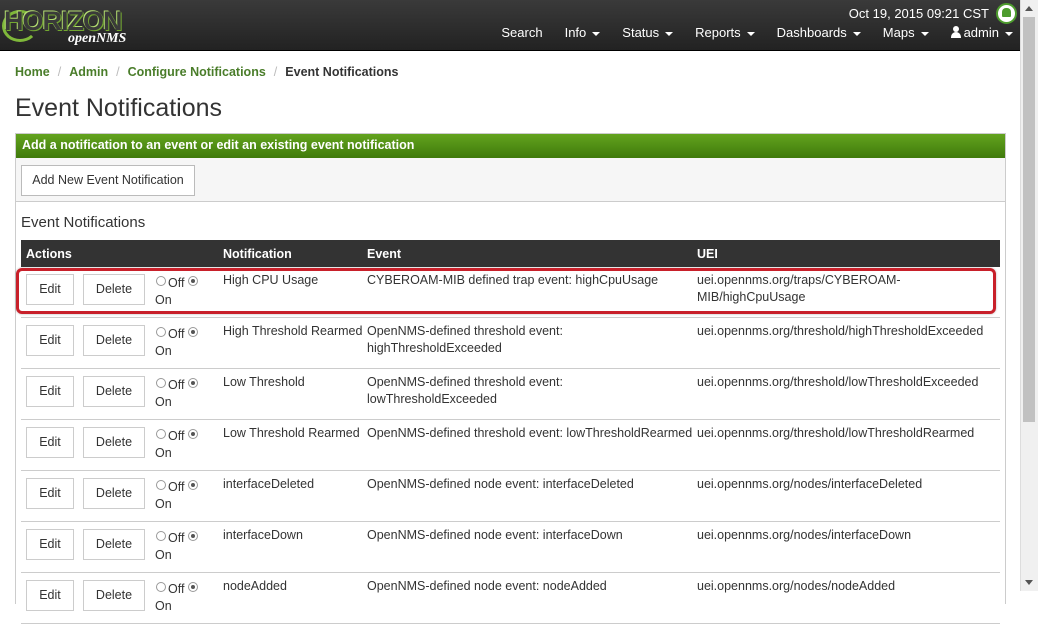 This screenshot has width=1038, height=624. What do you see at coordinates (510, 180) in the screenshot?
I see `panel-toolbar: Add New Event Notification` at bounding box center [510, 180].